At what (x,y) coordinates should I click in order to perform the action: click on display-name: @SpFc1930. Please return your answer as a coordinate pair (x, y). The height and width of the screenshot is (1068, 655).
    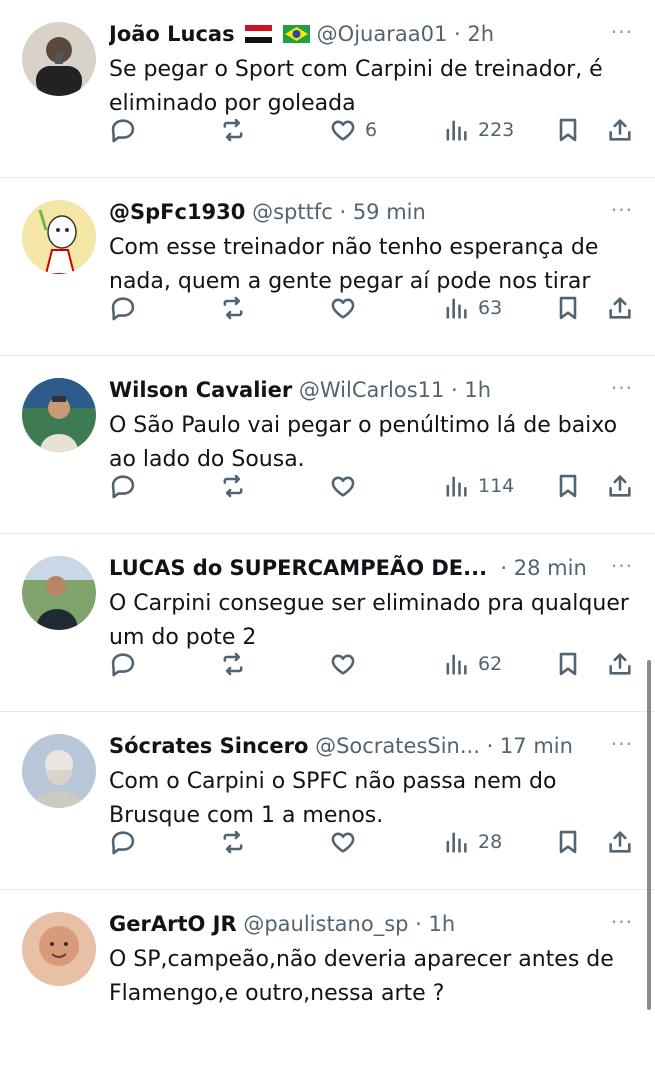
    Looking at the image, I should click on (177, 212).